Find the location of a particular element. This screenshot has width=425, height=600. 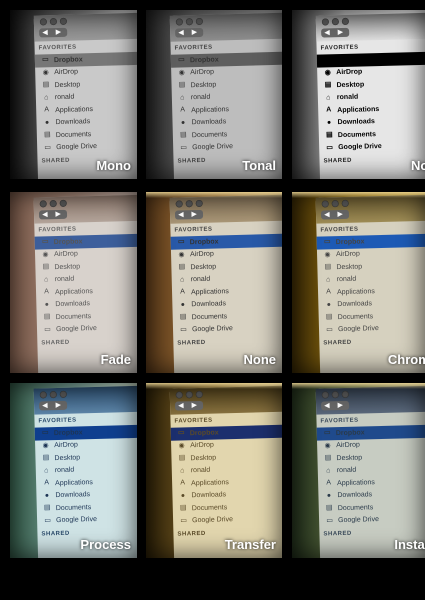

filter-label: Fade is located at coordinates (115, 359).